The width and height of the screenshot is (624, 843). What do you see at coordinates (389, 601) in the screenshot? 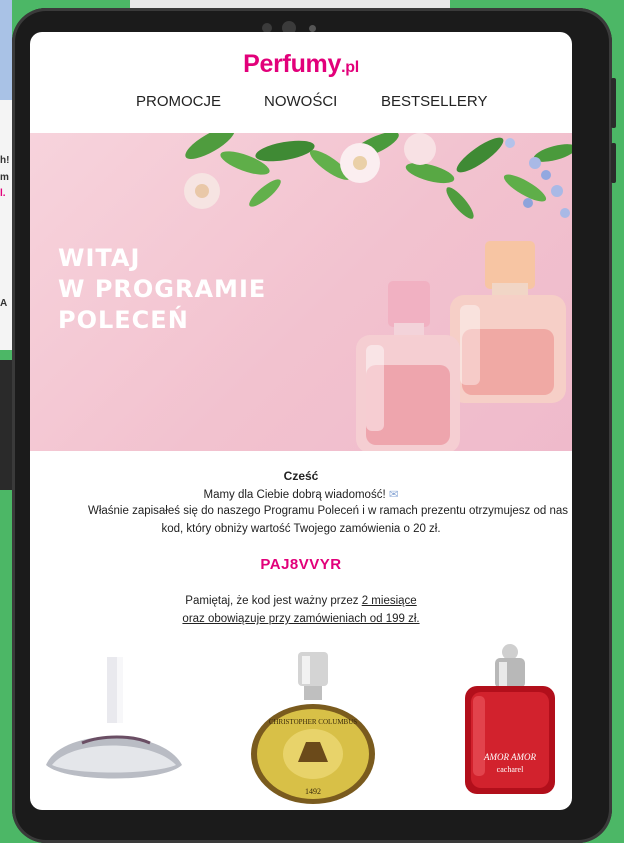
I see `validity-link: 2 miesiące` at bounding box center [389, 601].